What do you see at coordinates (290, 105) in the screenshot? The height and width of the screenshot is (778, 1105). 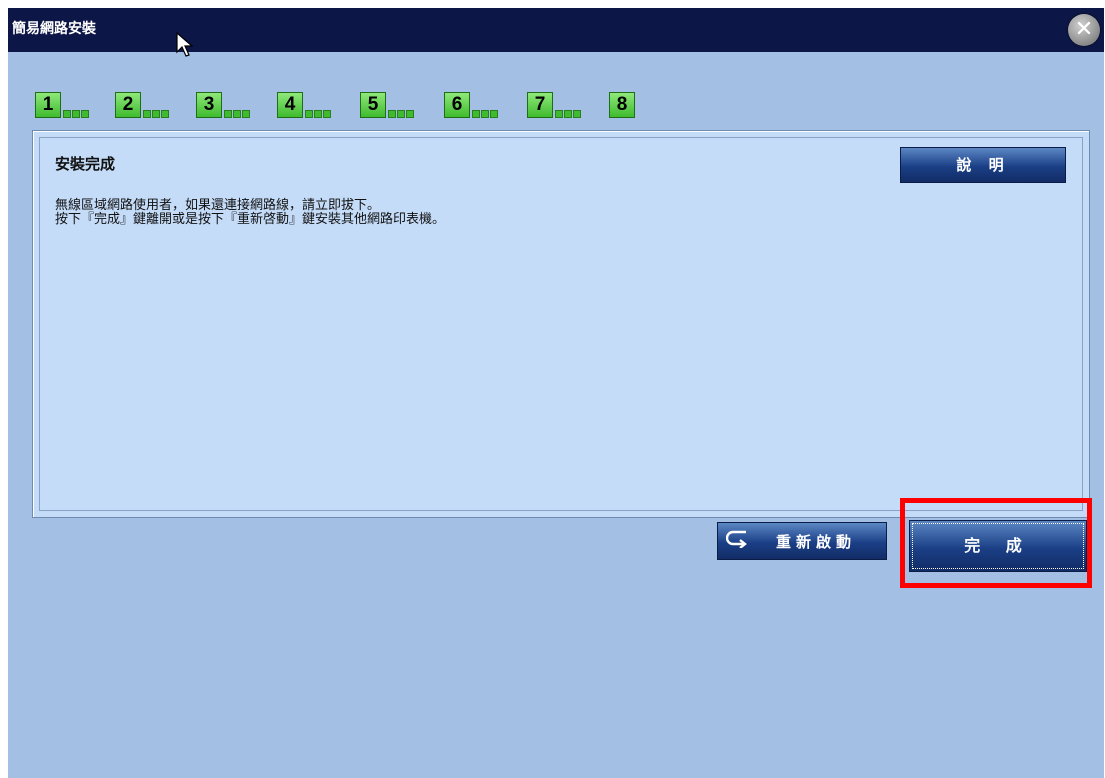 I see `step-number: 4` at bounding box center [290, 105].